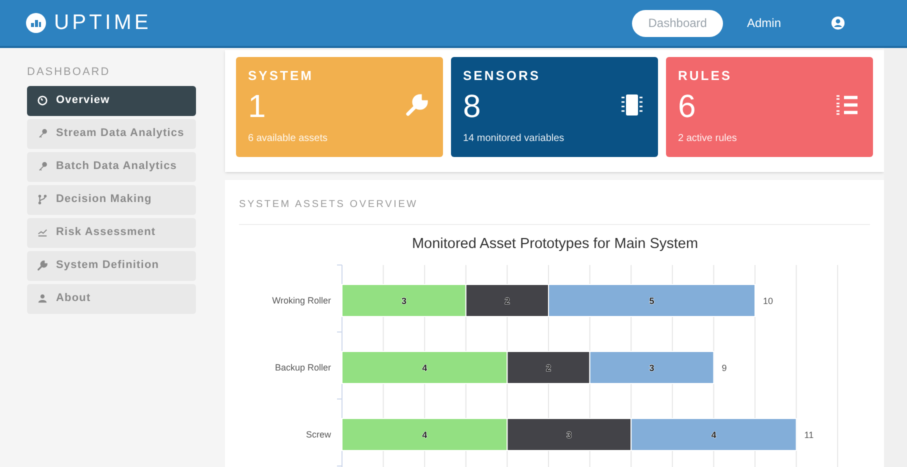 This screenshot has height=467, width=907. What do you see at coordinates (111, 199) in the screenshot?
I see `sidebar-item: Decision Making` at bounding box center [111, 199].